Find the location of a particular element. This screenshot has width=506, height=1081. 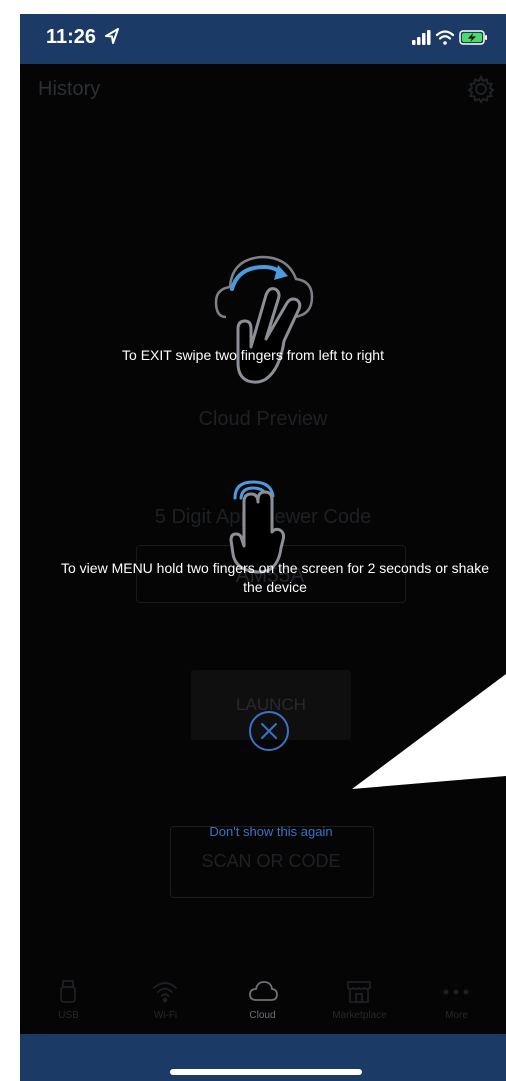

home-indicator-bar is located at coordinates (263, 1057).